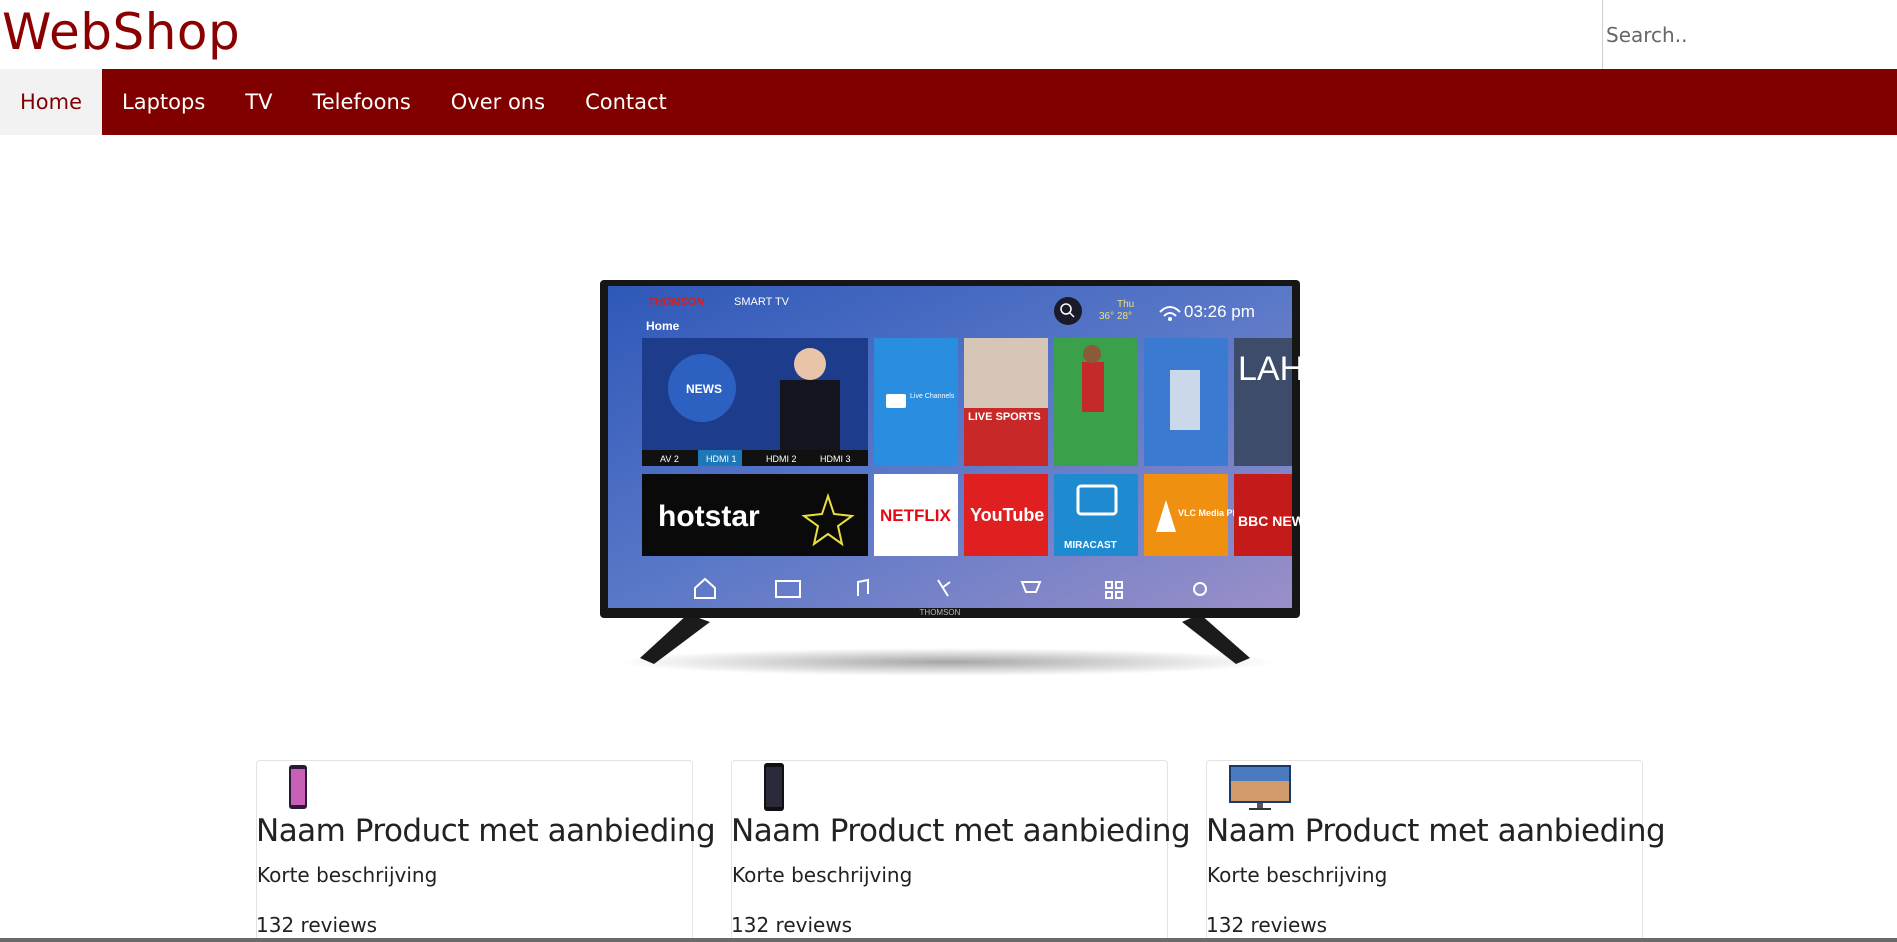 Image resolution: width=1897 pixels, height=942 pixels. I want to click on nav-item-tv: TV, so click(258, 102).